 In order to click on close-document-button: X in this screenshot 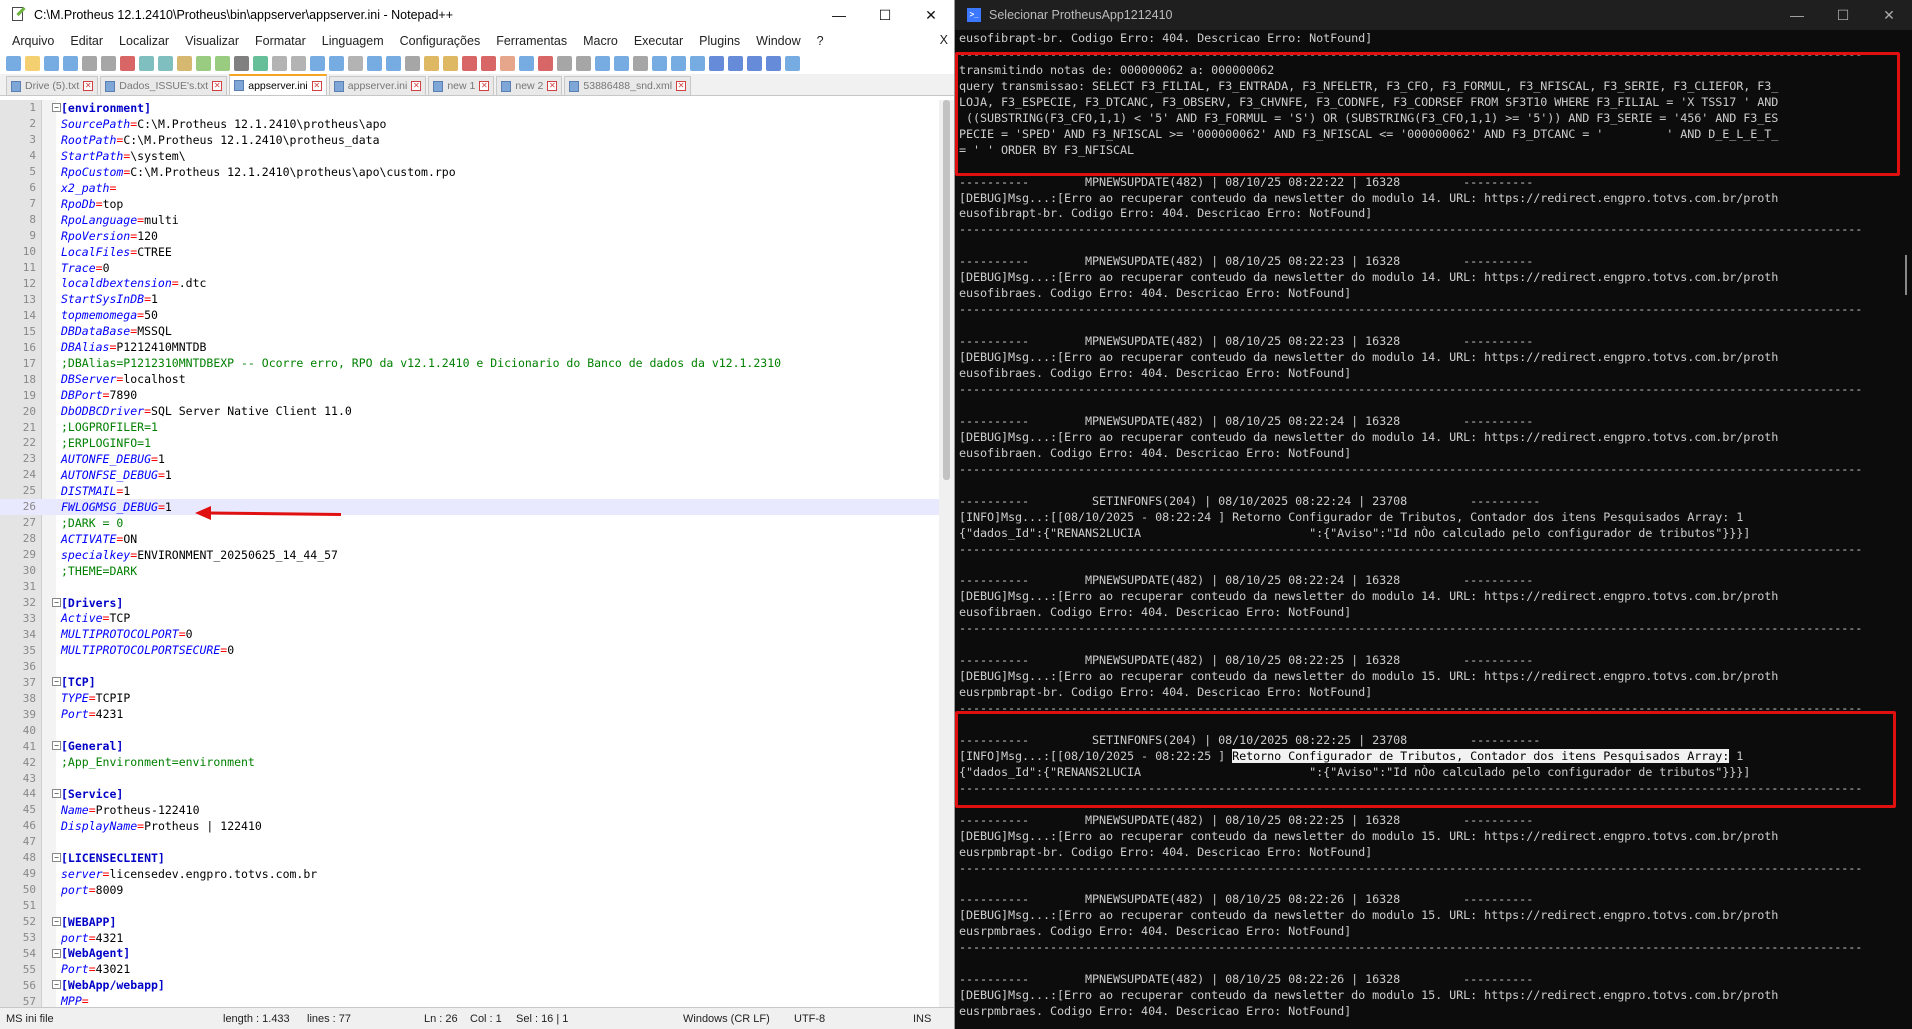, I will do `click(944, 40)`.